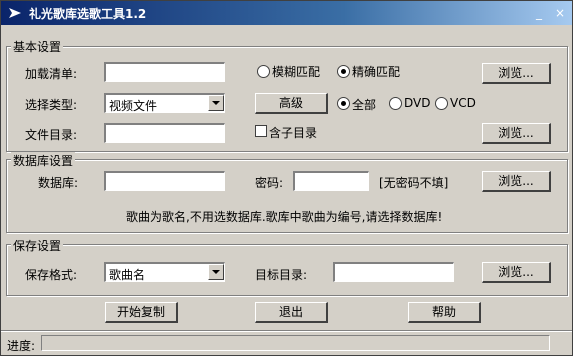  Describe the element at coordinates (281, 275) in the screenshot. I see `target-dir-label: 目标目录:` at that location.